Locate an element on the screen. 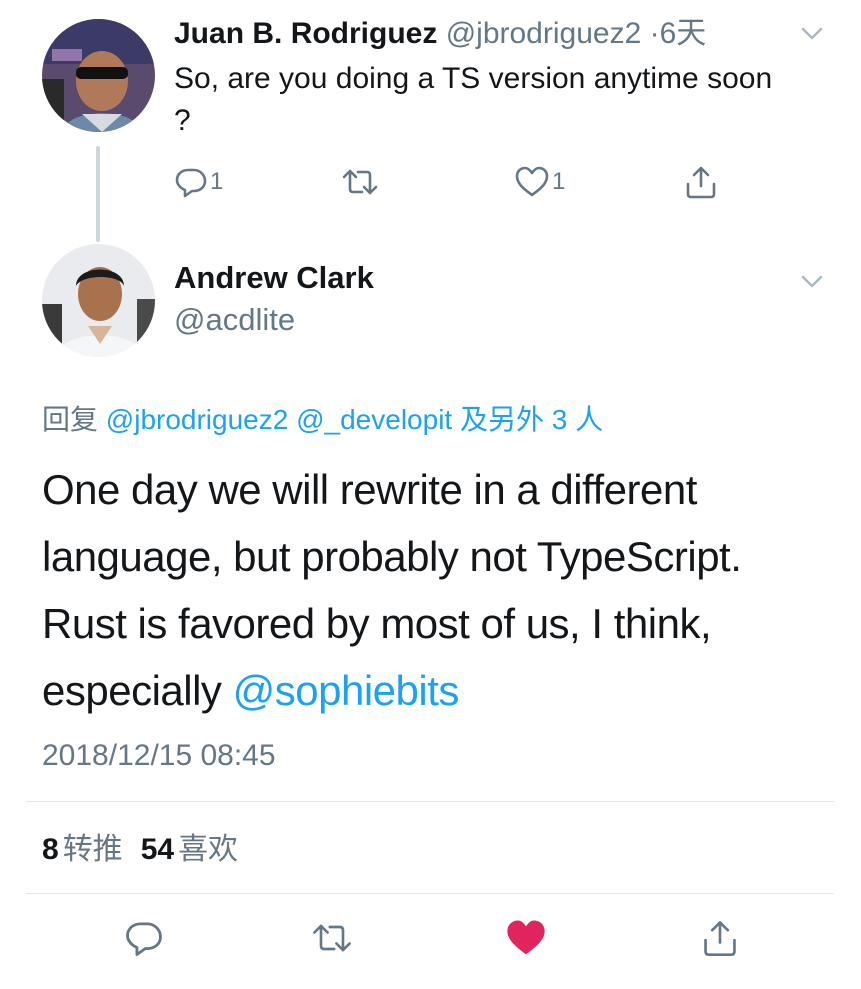 This screenshot has width=861, height=989. thread-connector is located at coordinates (98, 194).